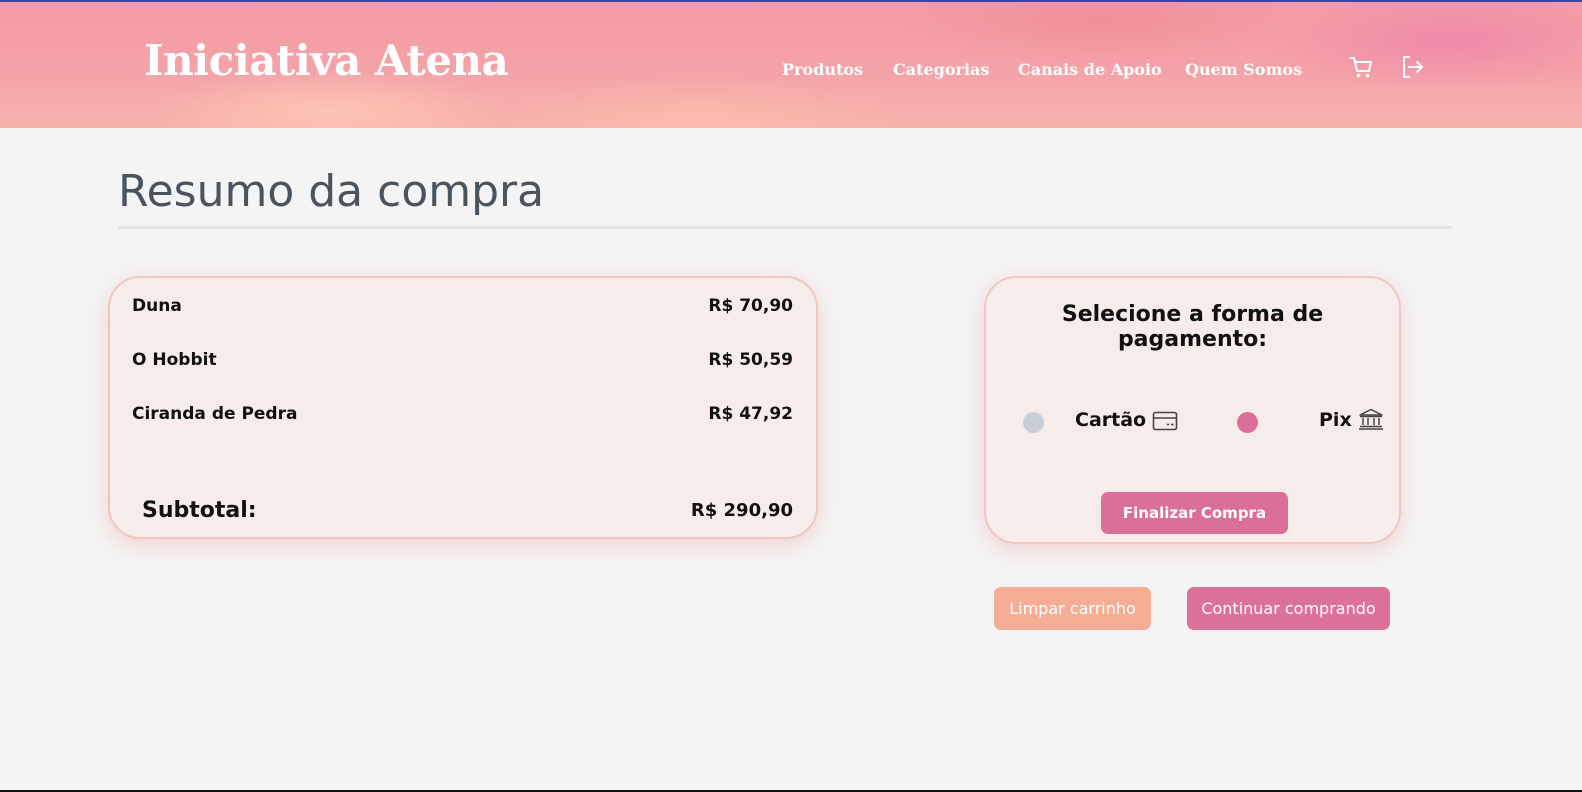 The height and width of the screenshot is (792, 1582). Describe the element at coordinates (1243, 69) in the screenshot. I see `nav-item-quem-somos: Quem Somos` at that location.